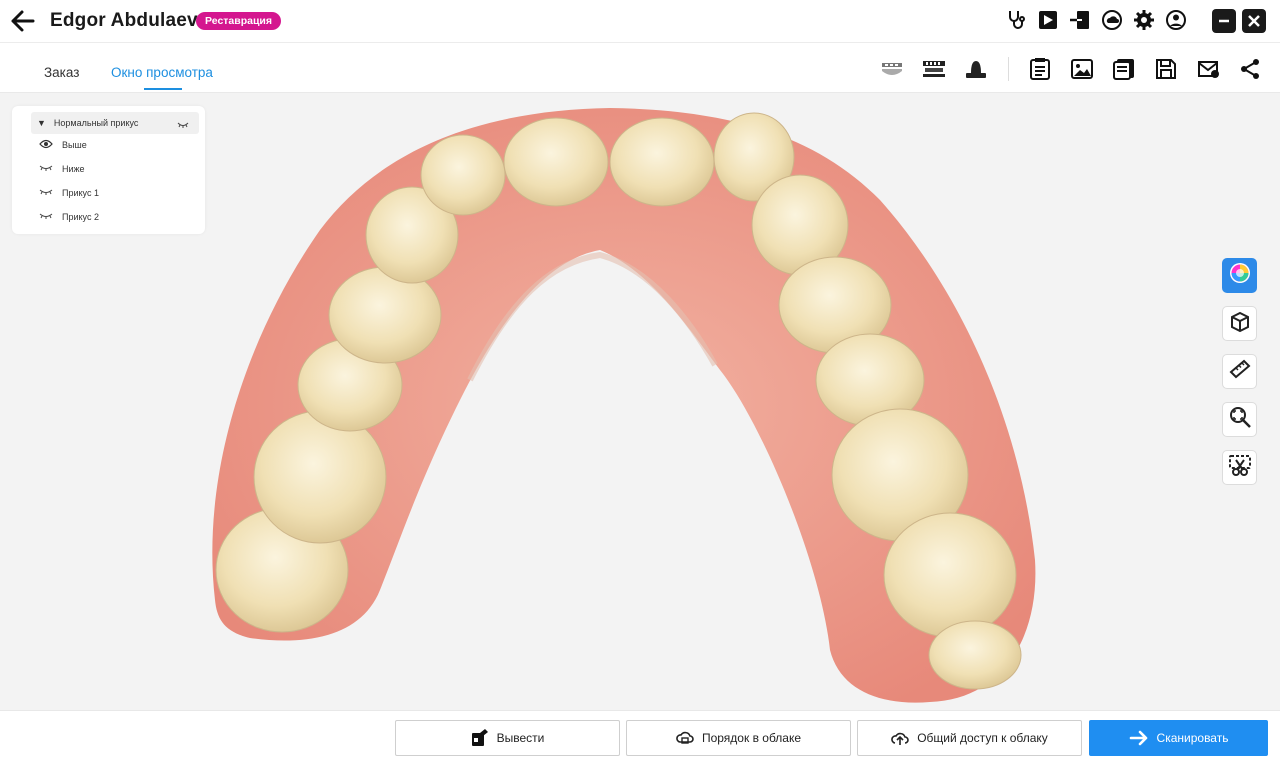  Describe the element at coordinates (934, 69) in the screenshot. I see `jaw-arch-icon` at that location.